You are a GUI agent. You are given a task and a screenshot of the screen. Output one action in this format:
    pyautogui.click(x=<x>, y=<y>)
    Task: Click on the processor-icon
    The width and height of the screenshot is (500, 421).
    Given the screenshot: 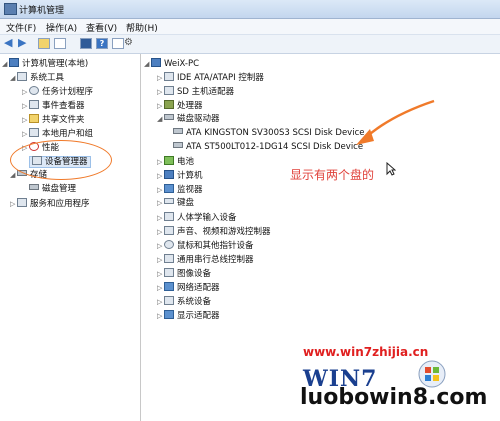 What is the action you would take?
    pyautogui.click(x=169, y=104)
    